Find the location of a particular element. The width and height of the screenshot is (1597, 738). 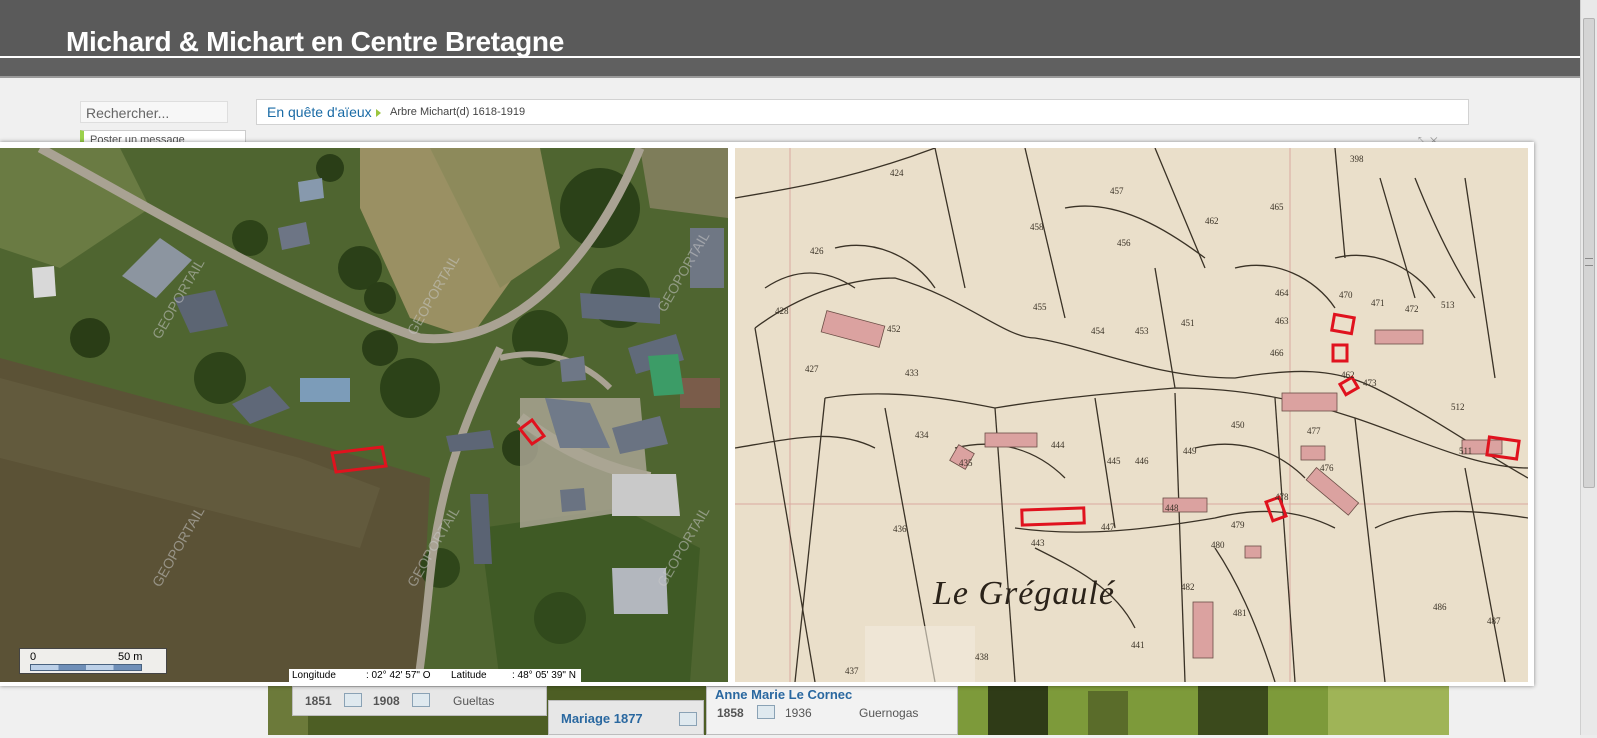

parcel-number: 445 is located at coordinates (1114, 461).